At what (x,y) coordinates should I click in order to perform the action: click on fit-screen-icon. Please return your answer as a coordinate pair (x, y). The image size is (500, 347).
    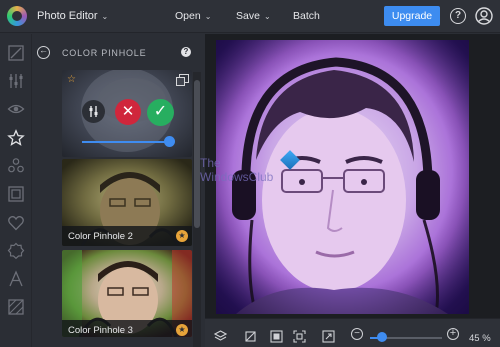
    Looking at the image, I should click on (299, 336).